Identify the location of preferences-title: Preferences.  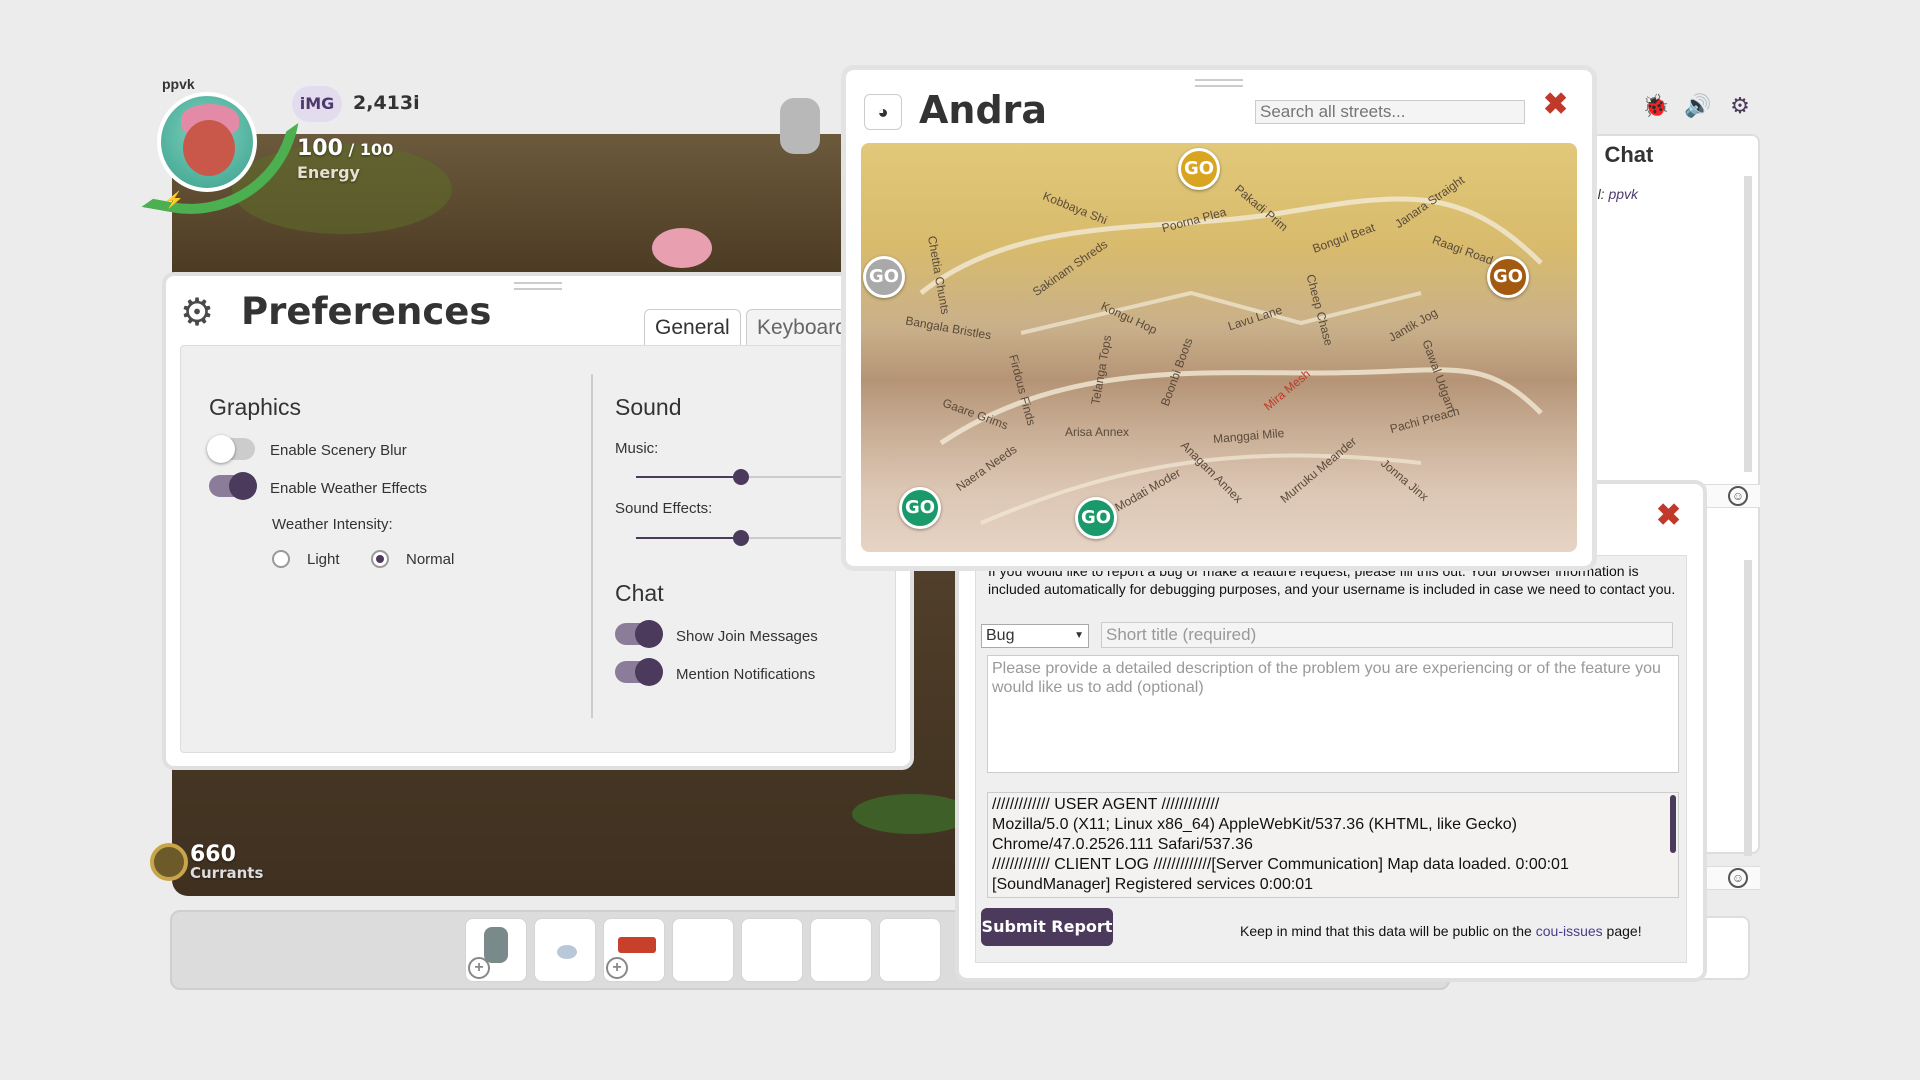
(366, 311).